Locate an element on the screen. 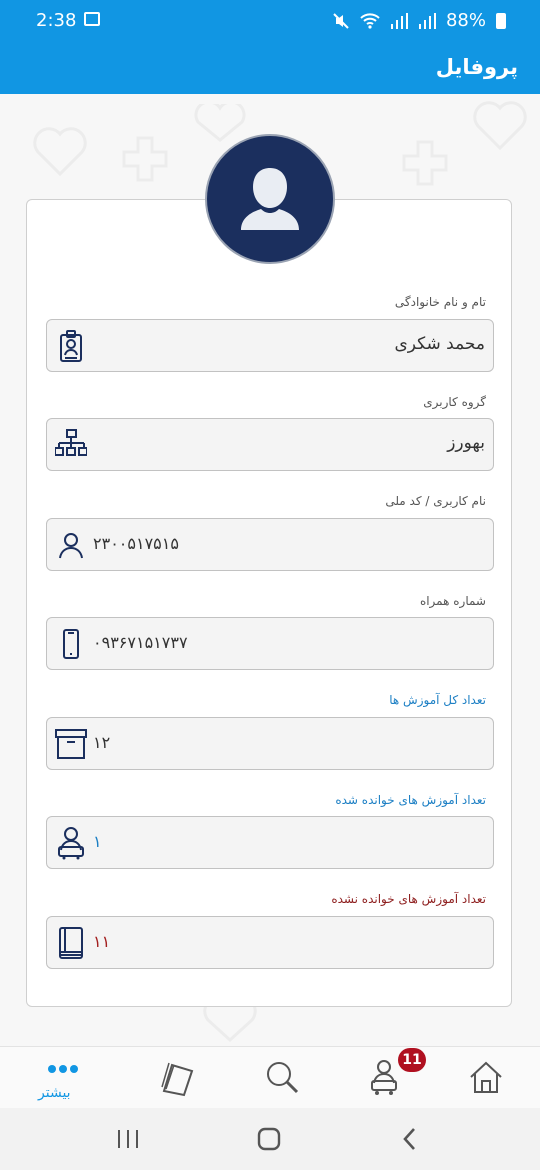  mute-icon is located at coordinates (341, 20).